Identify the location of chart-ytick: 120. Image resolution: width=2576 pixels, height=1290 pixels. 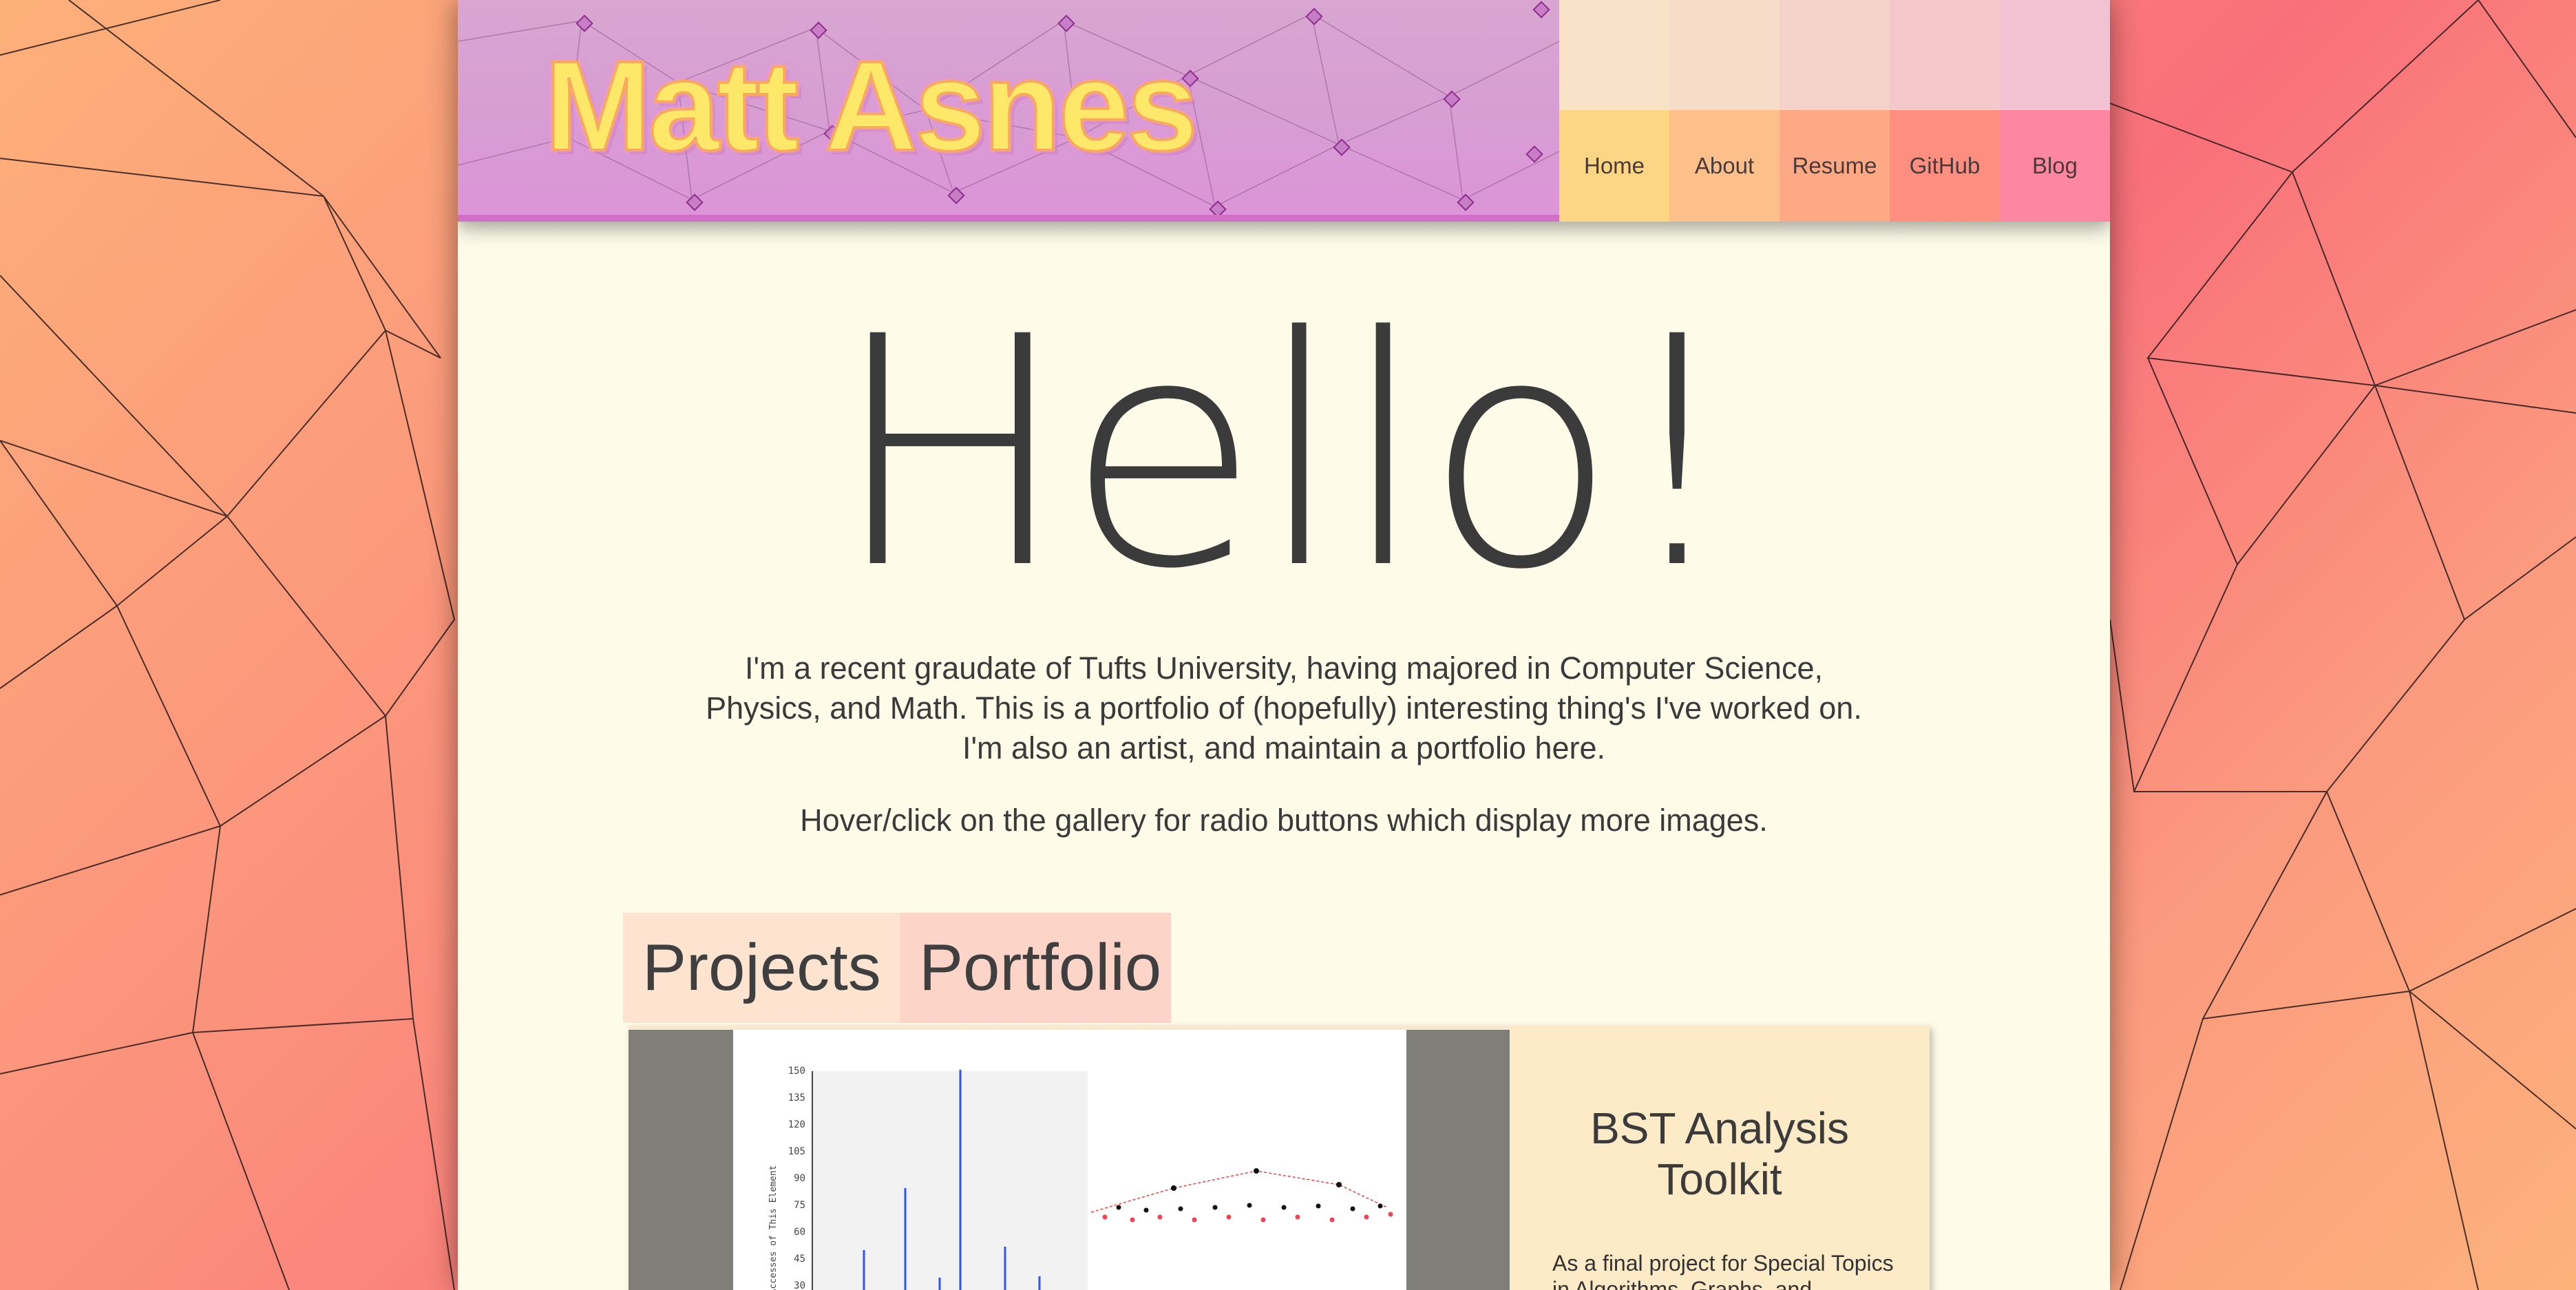
(796, 1124).